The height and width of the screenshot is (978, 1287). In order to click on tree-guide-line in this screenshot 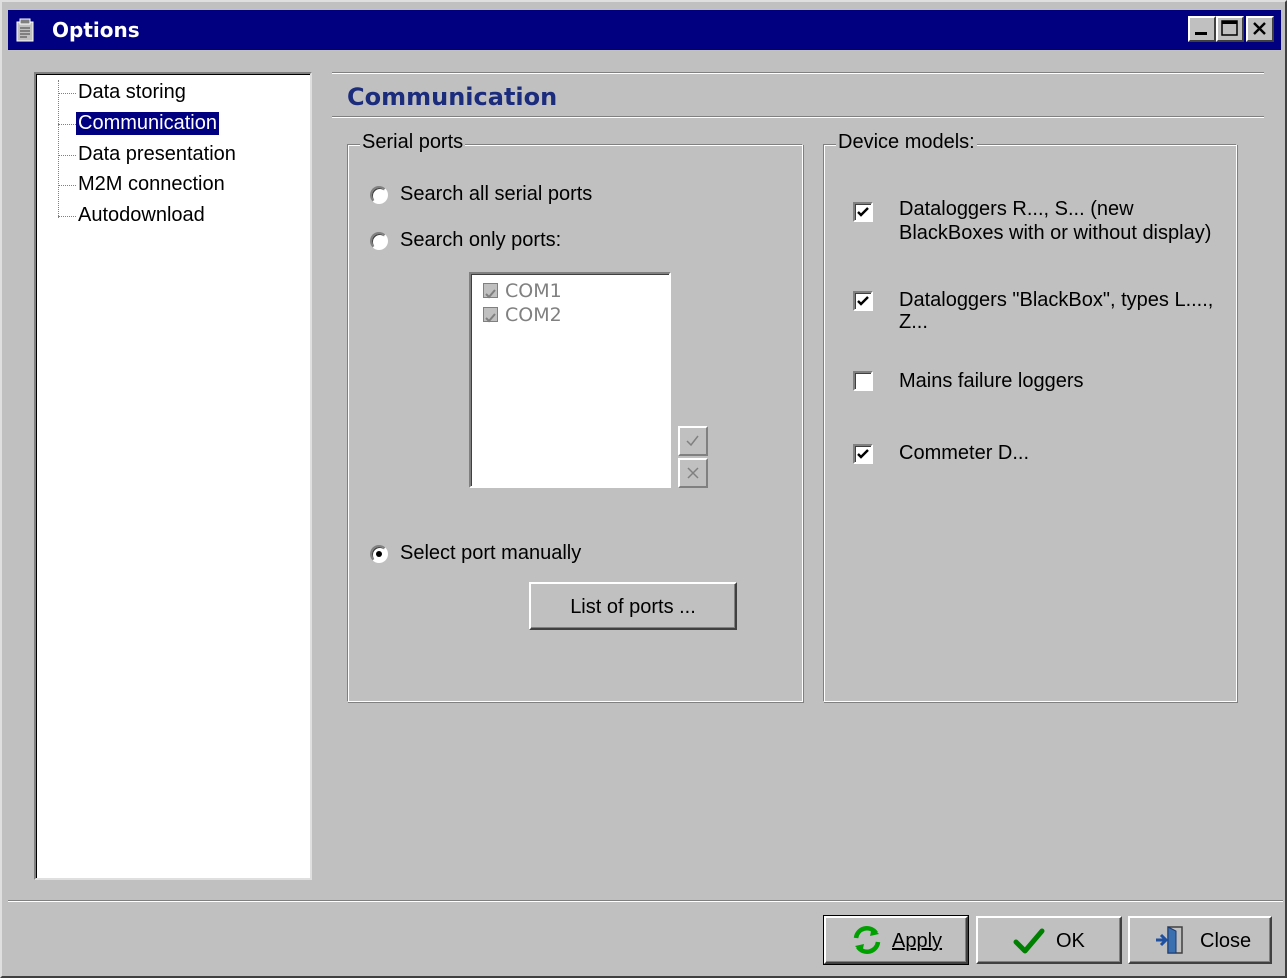, I will do `click(58, 149)`.